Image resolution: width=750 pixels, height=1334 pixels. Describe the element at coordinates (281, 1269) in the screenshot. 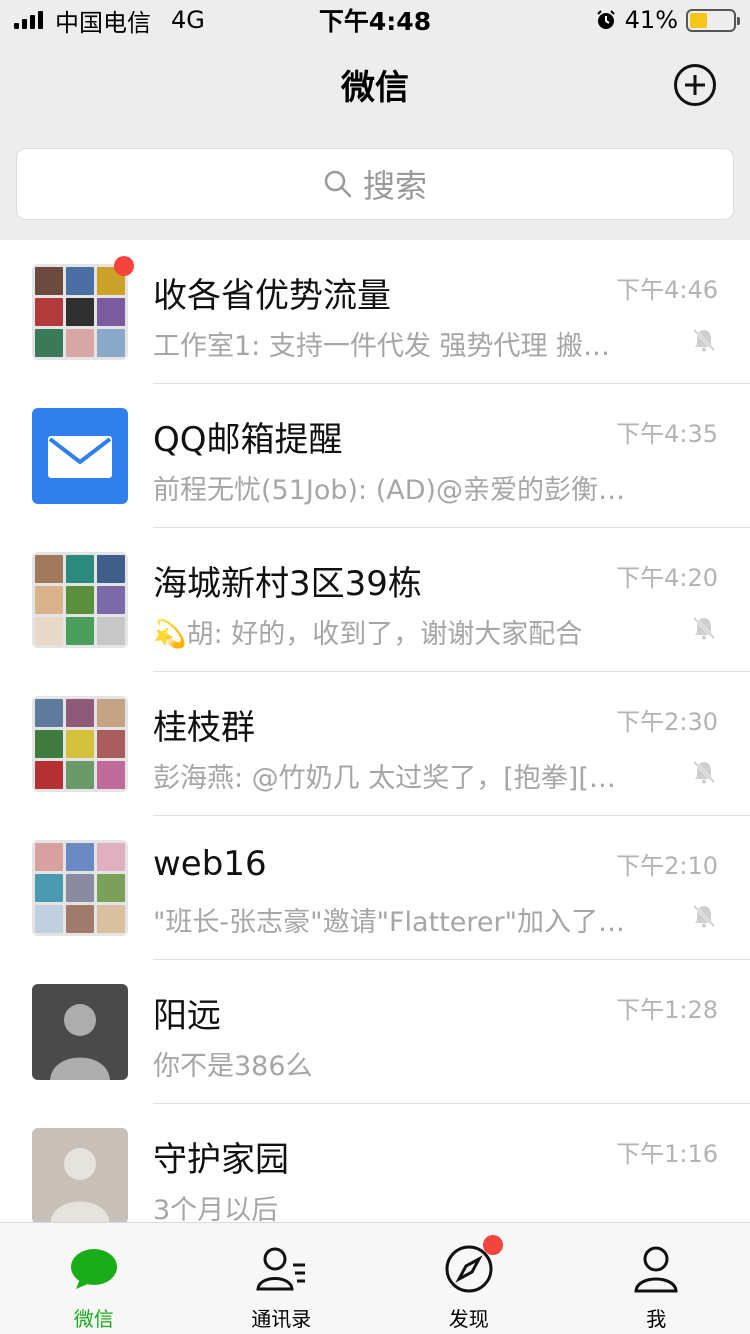

I see `contacts-icon` at that location.